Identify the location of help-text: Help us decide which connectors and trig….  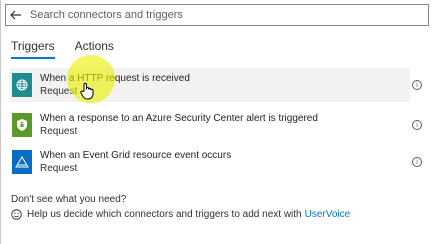
(164, 214).